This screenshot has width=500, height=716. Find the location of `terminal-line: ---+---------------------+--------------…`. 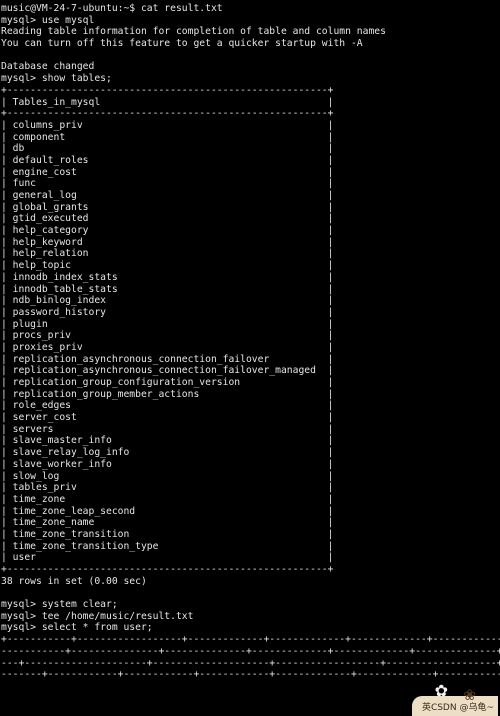

terminal-line: ---+---------------------+--------------… is located at coordinates (250, 663).